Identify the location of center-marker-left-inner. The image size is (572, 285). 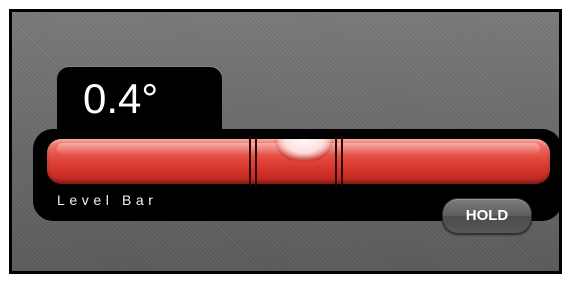
(256, 161).